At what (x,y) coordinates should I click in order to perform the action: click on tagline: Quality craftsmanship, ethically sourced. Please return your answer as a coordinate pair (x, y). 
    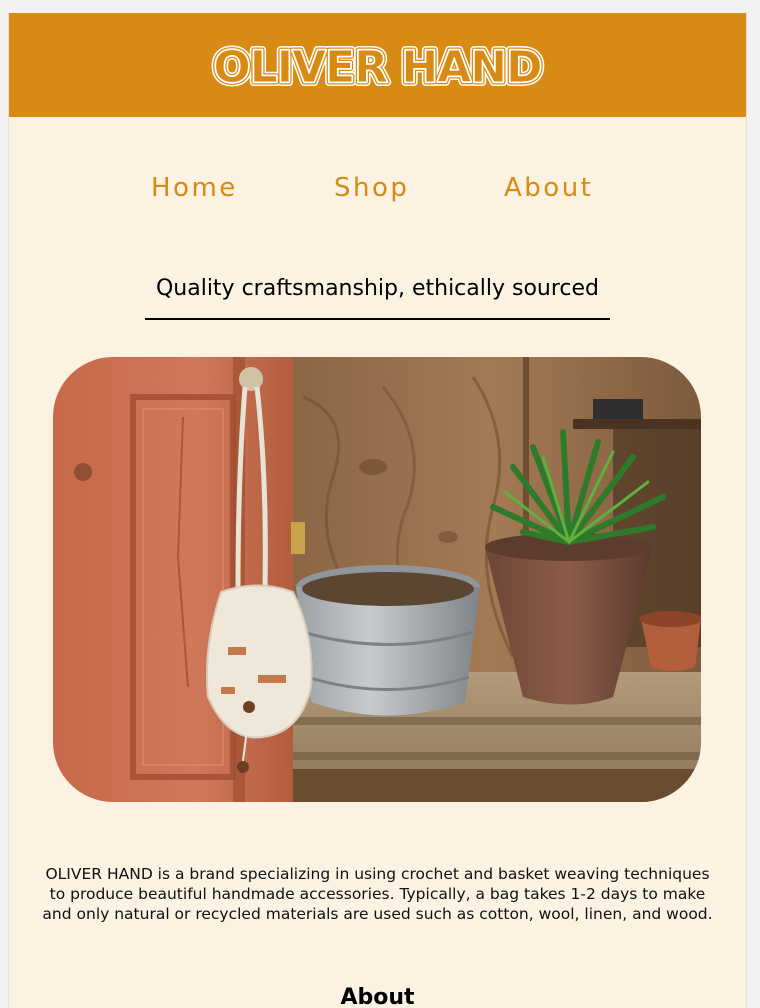
    Looking at the image, I should click on (377, 288).